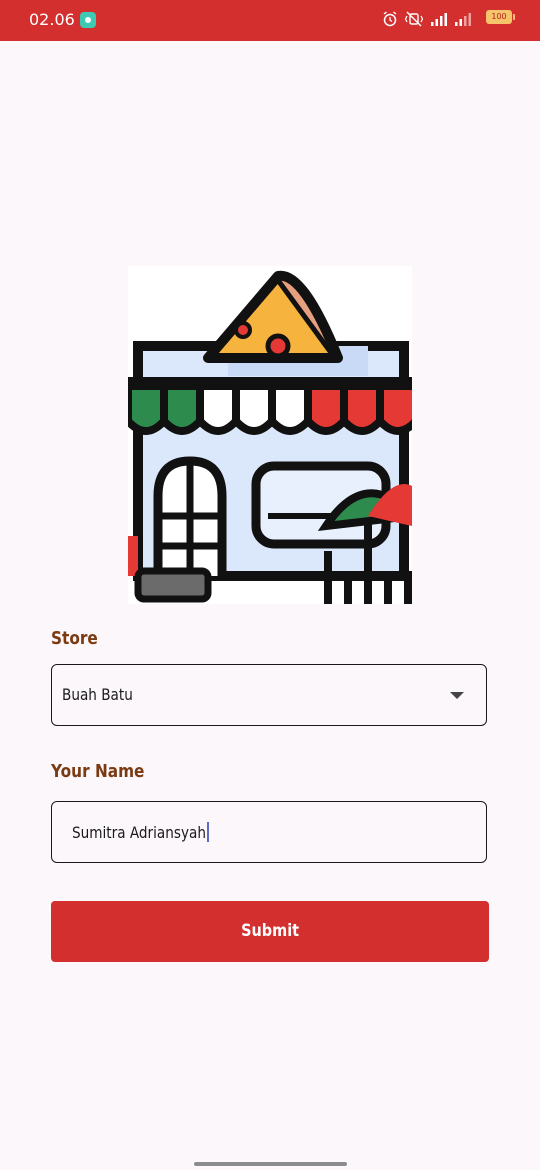 This screenshot has height=1170, width=540. What do you see at coordinates (269, 695) in the screenshot?
I see `store-select: Buah Batu` at bounding box center [269, 695].